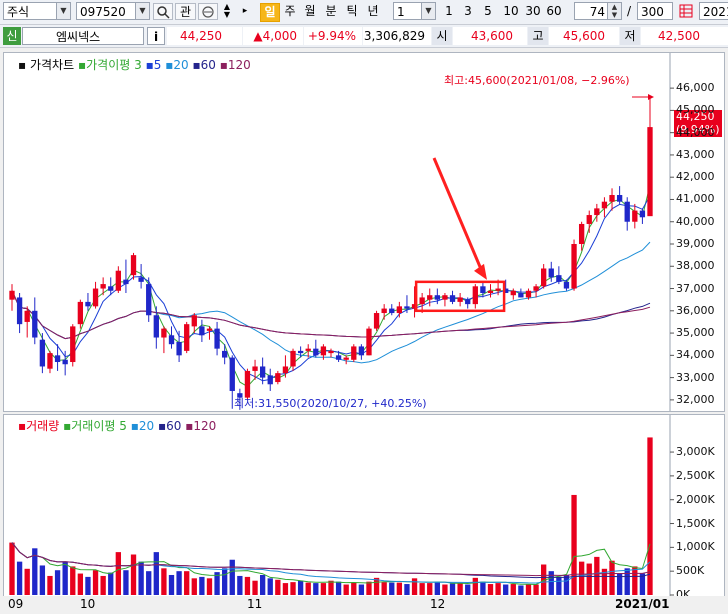 The width and height of the screenshot is (728, 614). Describe the element at coordinates (174, 426) in the screenshot. I see `vma60-legend: 60` at that location.